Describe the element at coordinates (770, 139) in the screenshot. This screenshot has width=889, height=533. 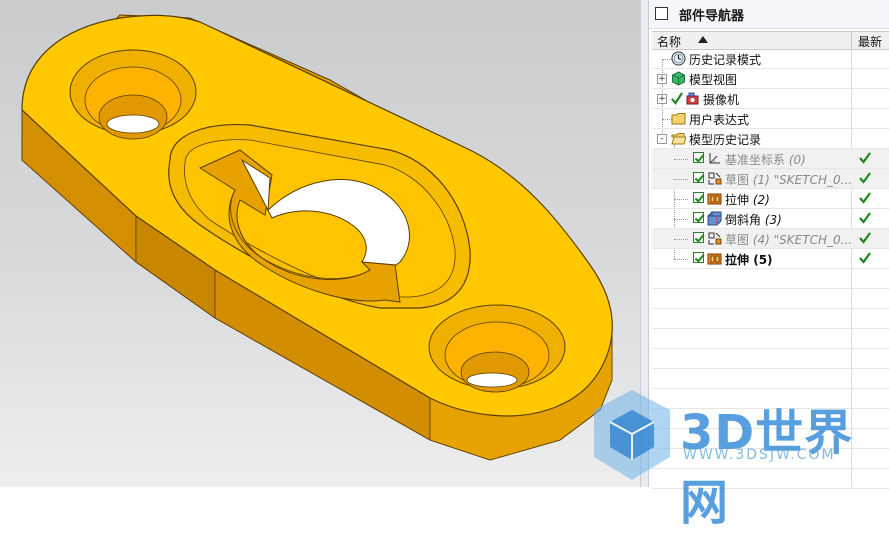
I see `tree-item-model-history: - 模型历史记录` at that location.